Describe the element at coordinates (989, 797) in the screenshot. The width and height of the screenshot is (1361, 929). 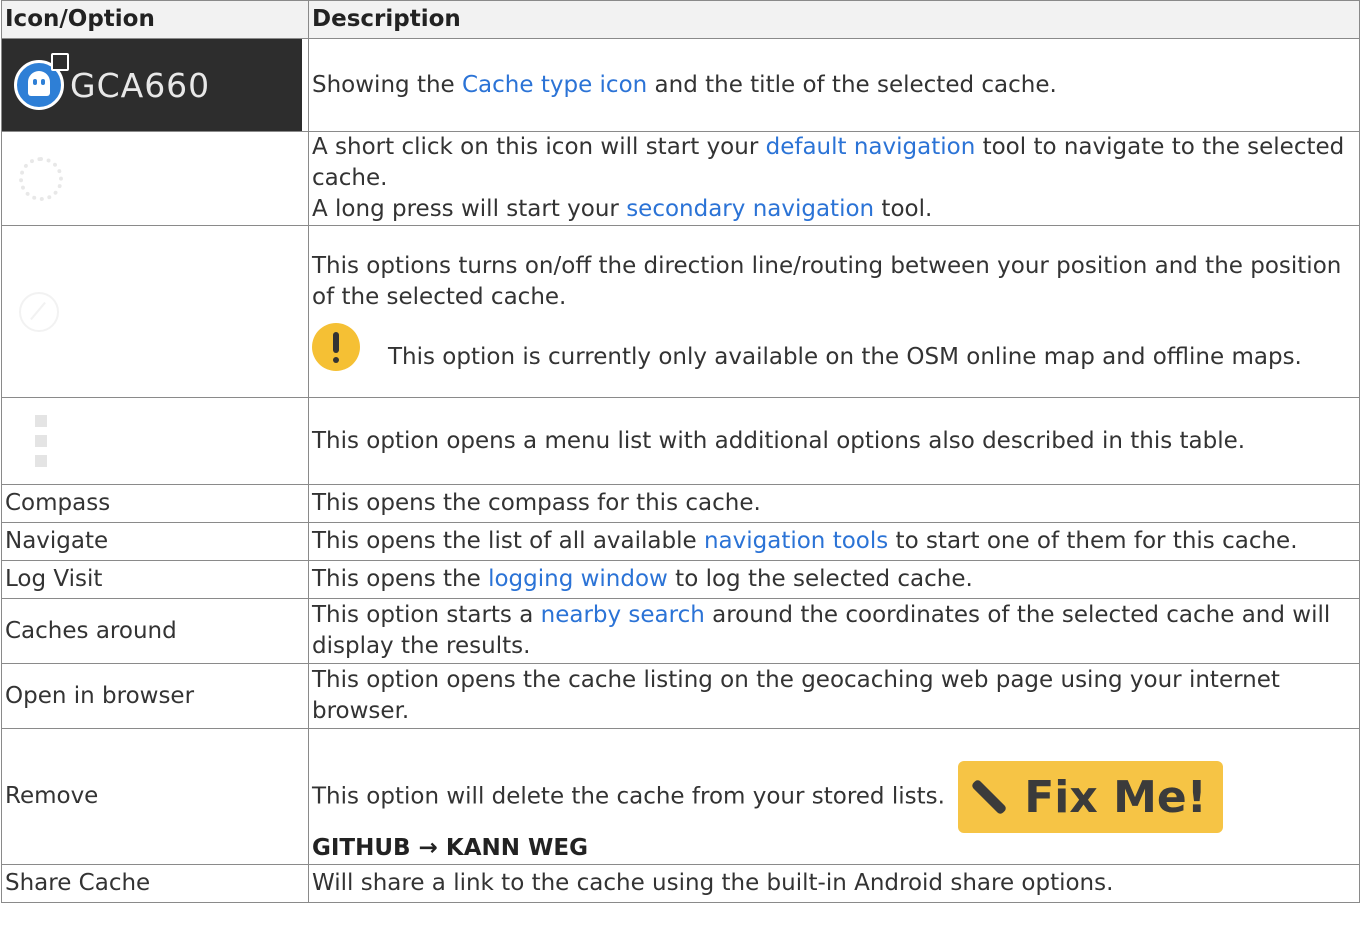
I see `wrench-icon` at that location.